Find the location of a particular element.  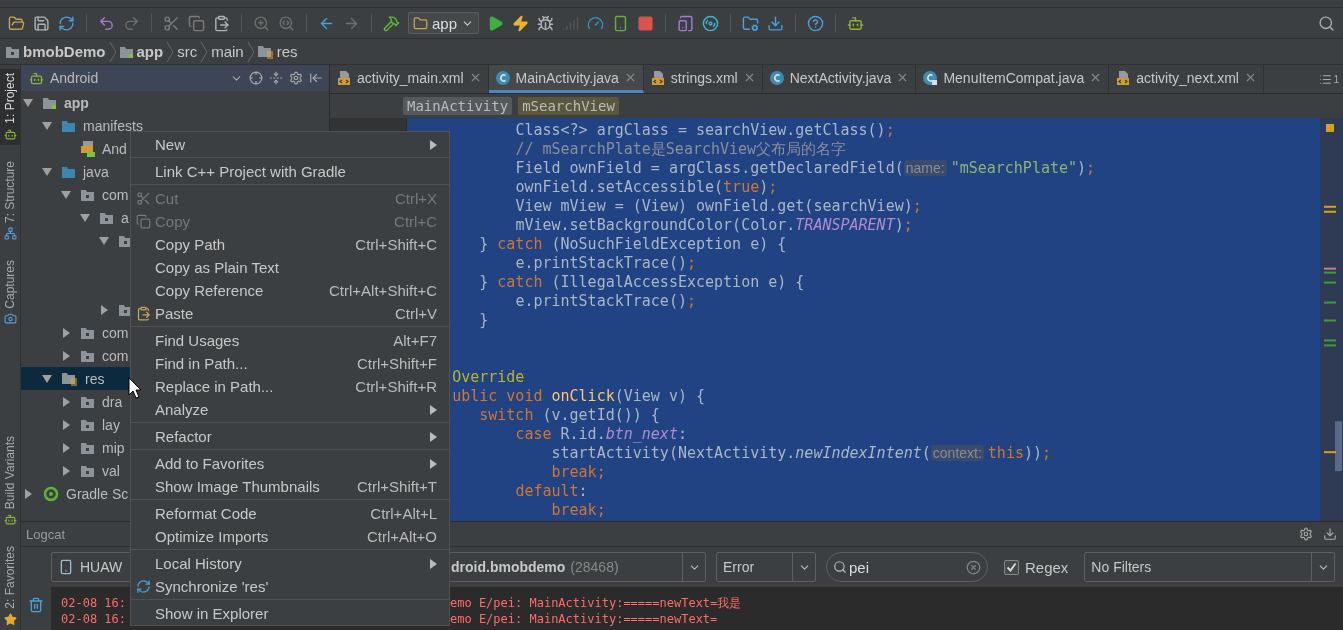

code-line: mView.setBackgroundColor(Color.TRANSPARENT); is located at coordinates (714, 225).